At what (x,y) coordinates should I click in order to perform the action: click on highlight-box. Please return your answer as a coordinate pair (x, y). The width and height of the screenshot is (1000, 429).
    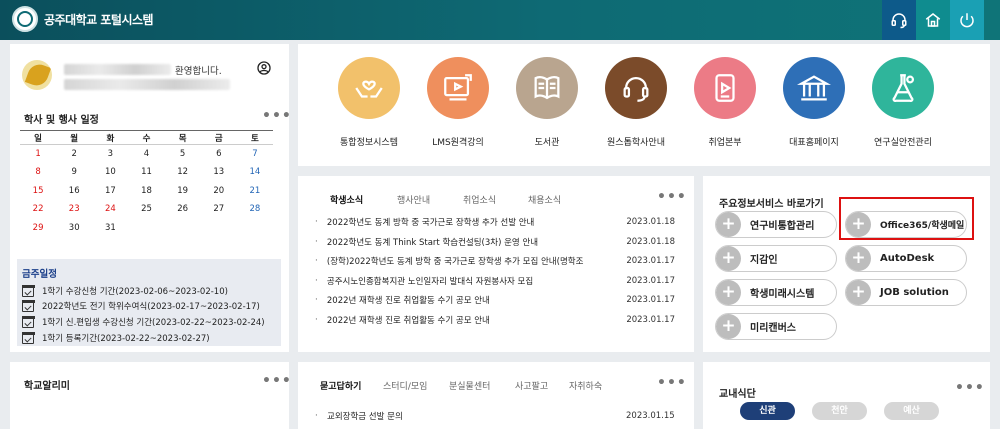
    Looking at the image, I should click on (906, 218).